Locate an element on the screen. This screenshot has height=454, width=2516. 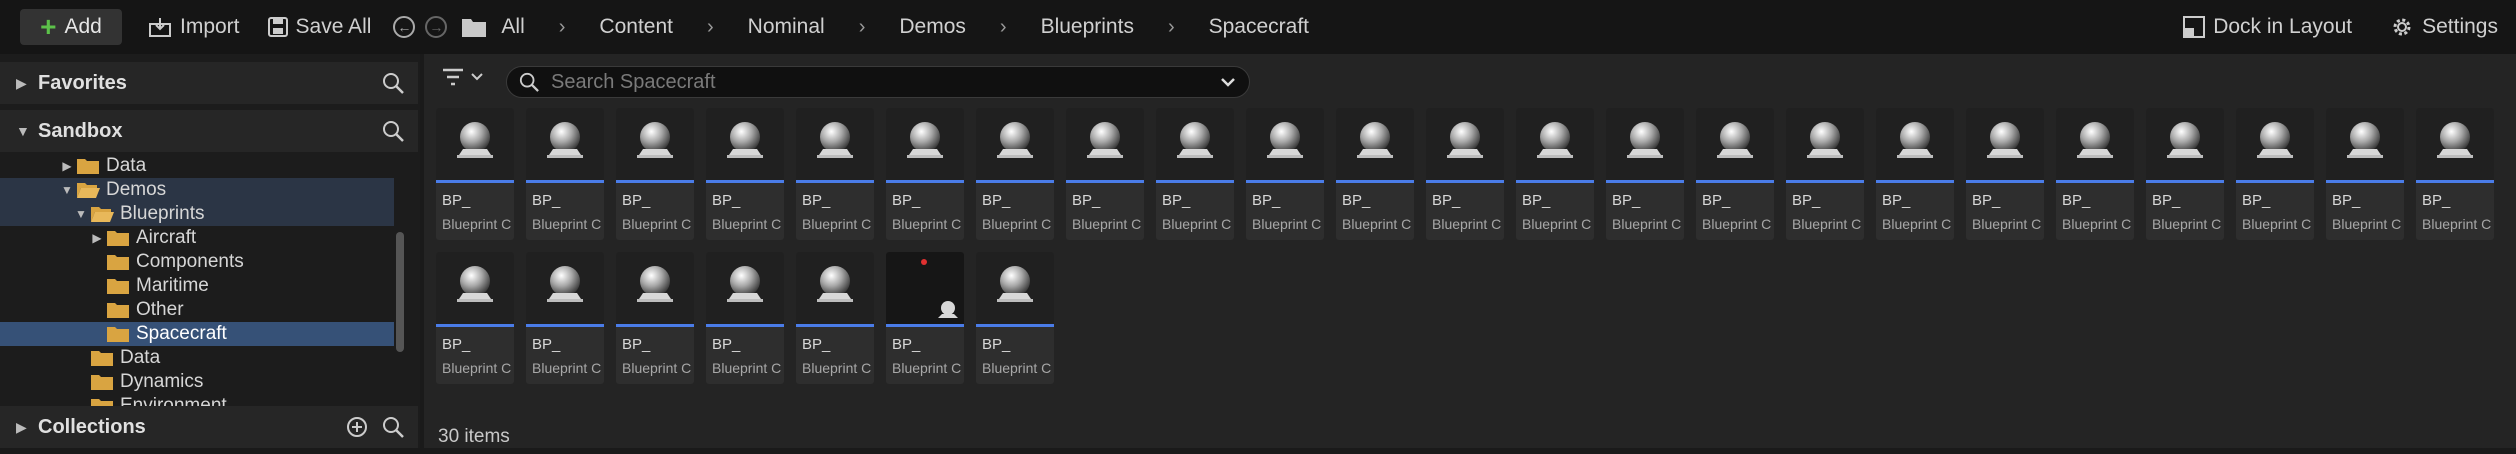
tree-item-data: ▶ Data is located at coordinates (197, 166).